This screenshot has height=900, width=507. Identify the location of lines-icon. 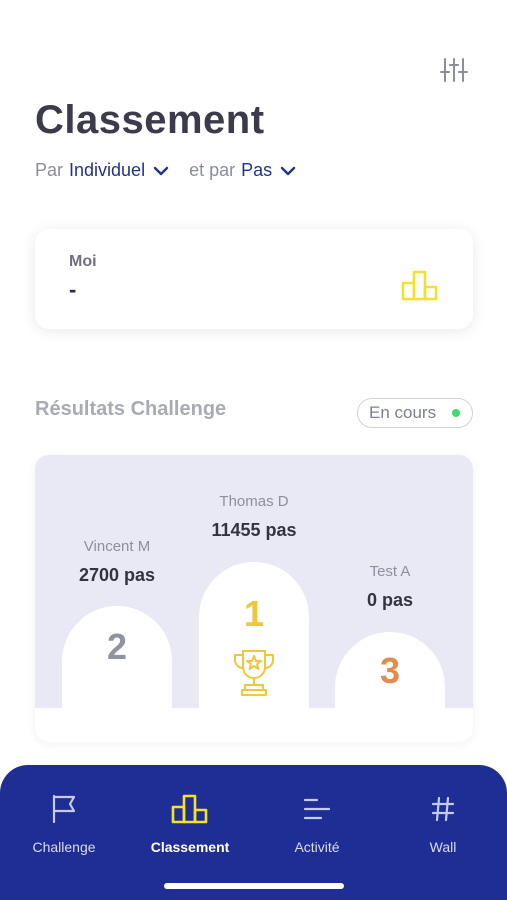
(317, 809).